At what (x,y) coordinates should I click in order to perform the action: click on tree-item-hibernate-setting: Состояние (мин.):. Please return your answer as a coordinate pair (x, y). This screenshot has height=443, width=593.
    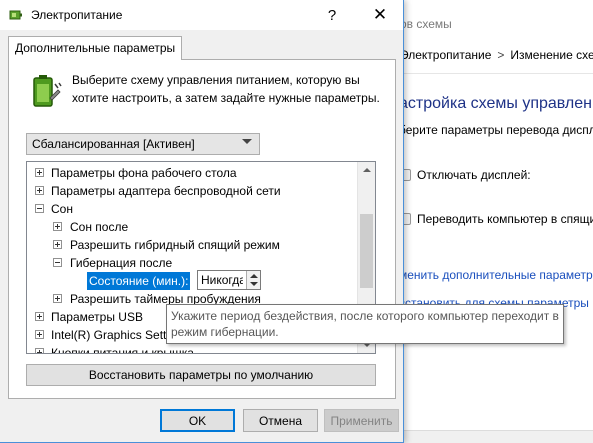
    Looking at the image, I should click on (192, 281).